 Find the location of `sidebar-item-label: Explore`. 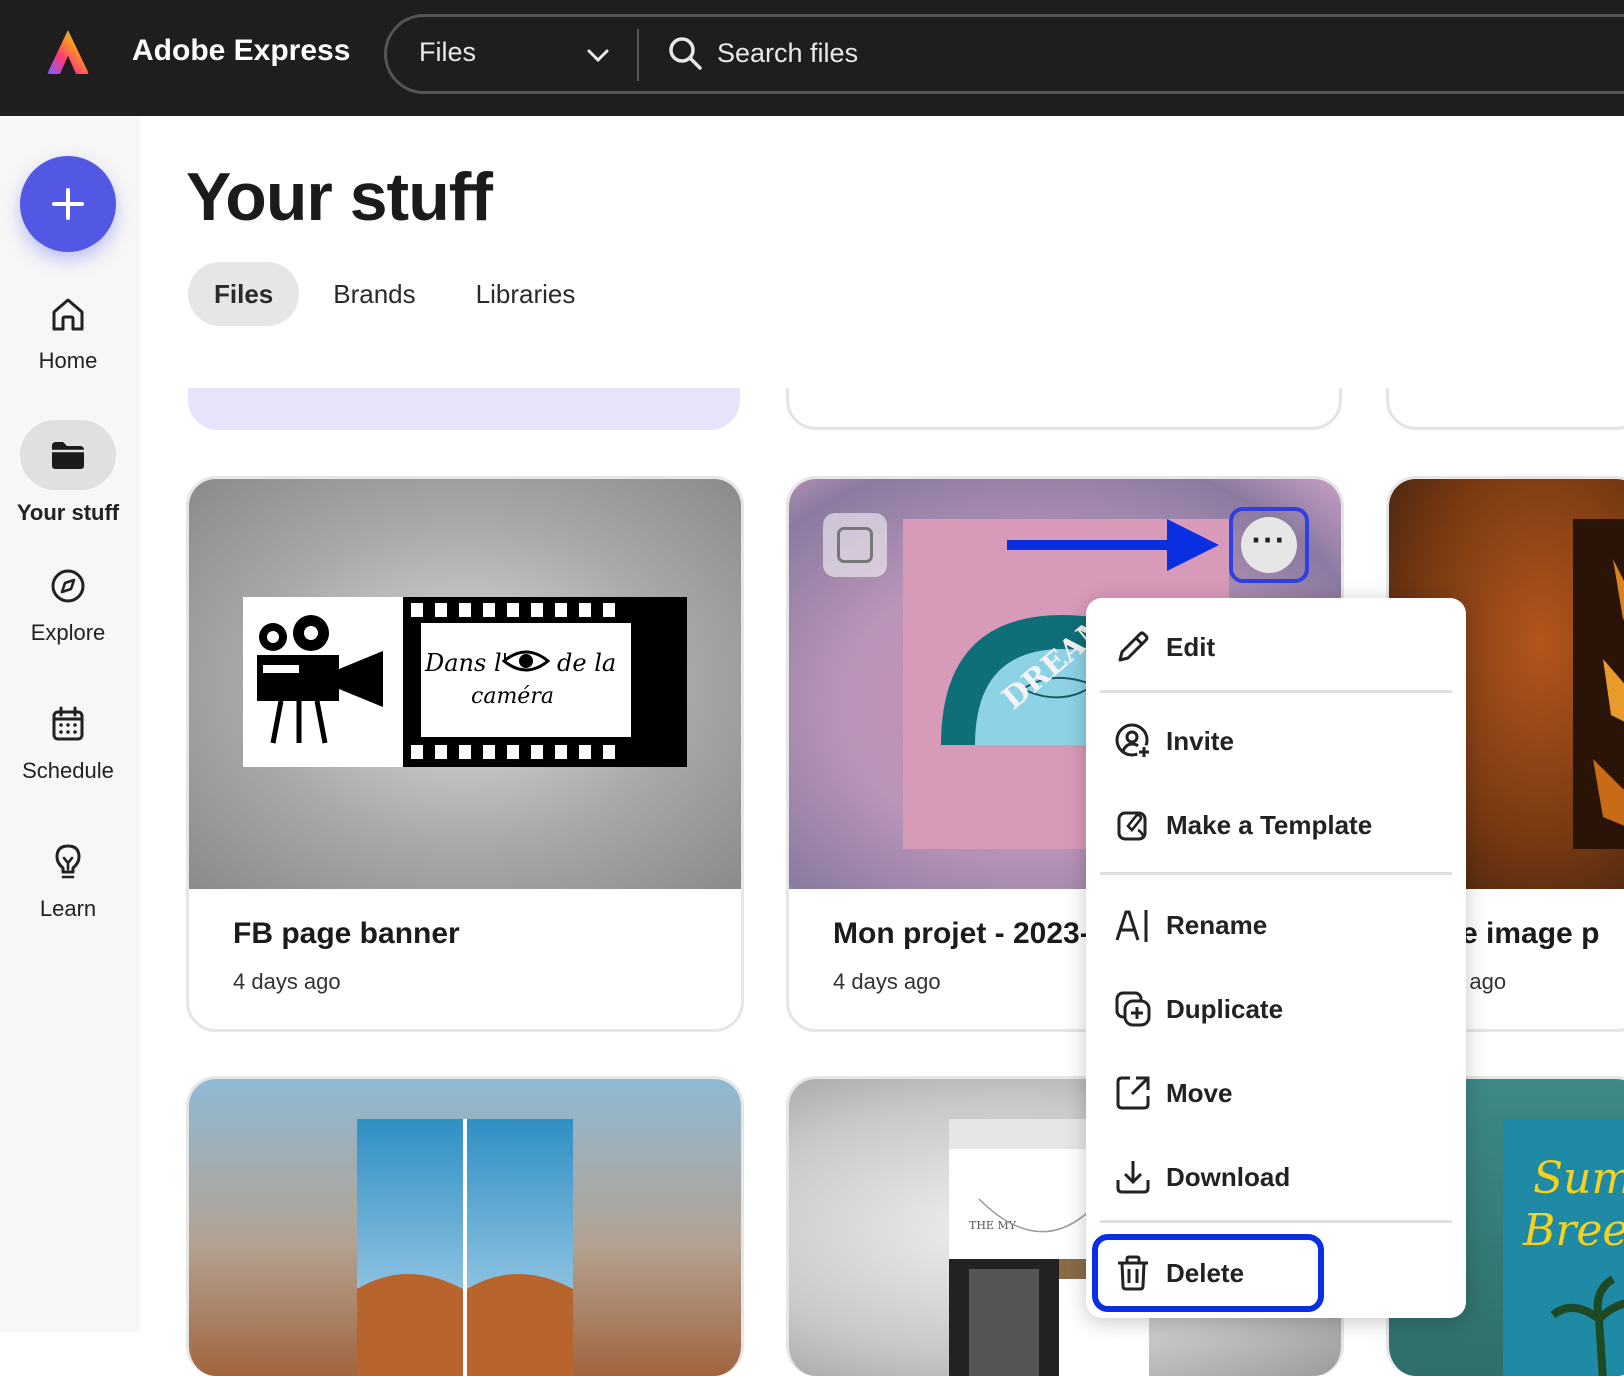

sidebar-item-label: Explore is located at coordinates (68, 632).